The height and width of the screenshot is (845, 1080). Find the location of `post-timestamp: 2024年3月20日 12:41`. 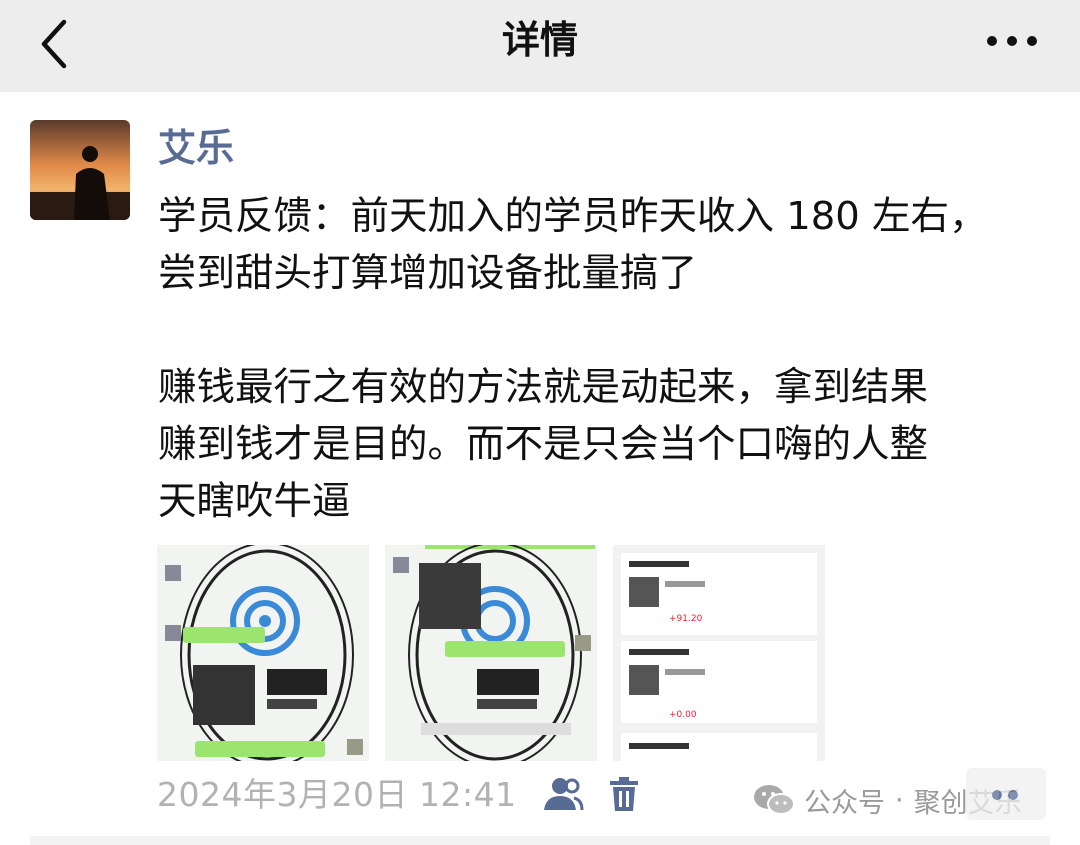

post-timestamp: 2024年3月20日 12:41 is located at coordinates (337, 794).